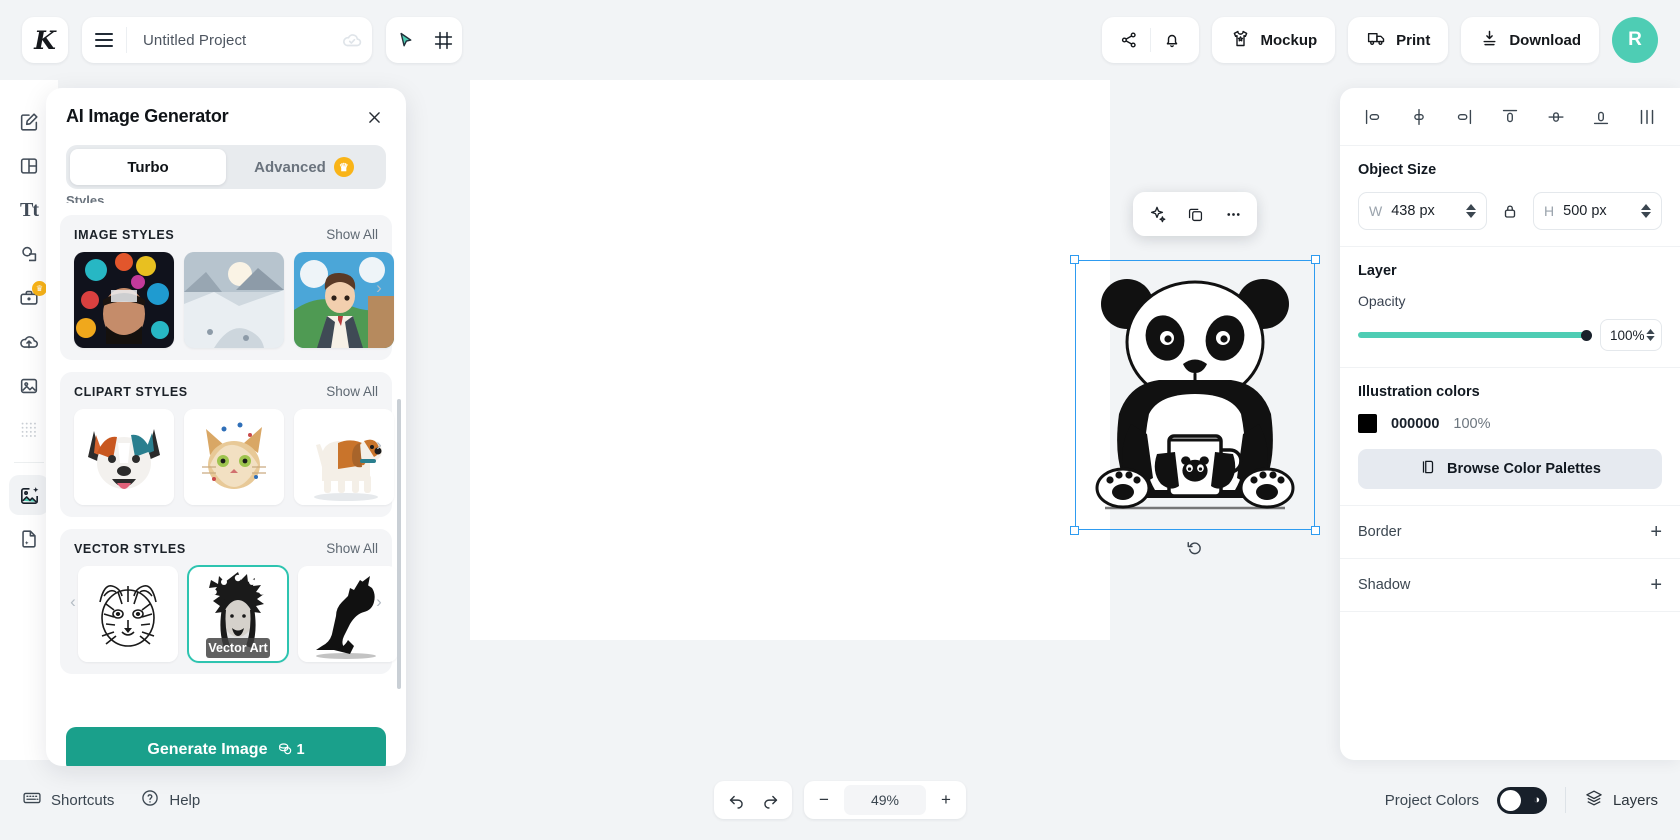 This screenshot has height=840, width=1680. Describe the element at coordinates (234, 300) in the screenshot. I see `style-thumb-snowy-valley` at that location.